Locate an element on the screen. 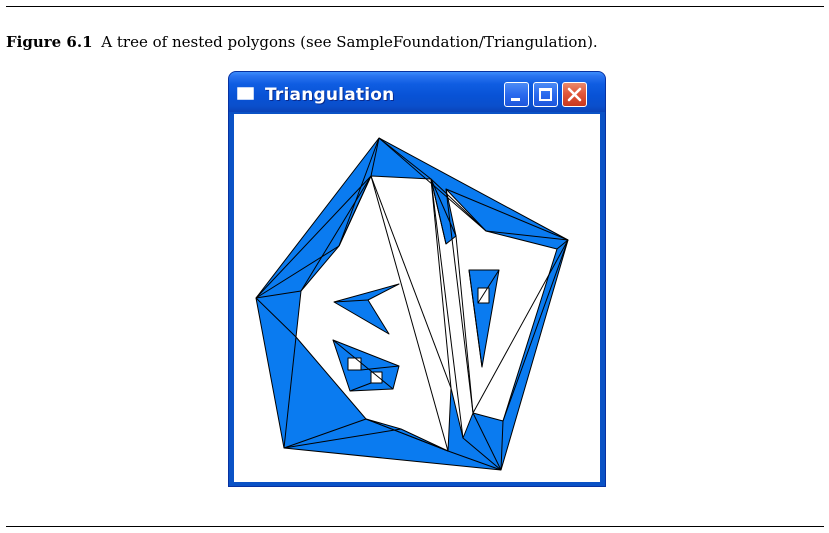  right-wedge is located at coordinates (484, 318).